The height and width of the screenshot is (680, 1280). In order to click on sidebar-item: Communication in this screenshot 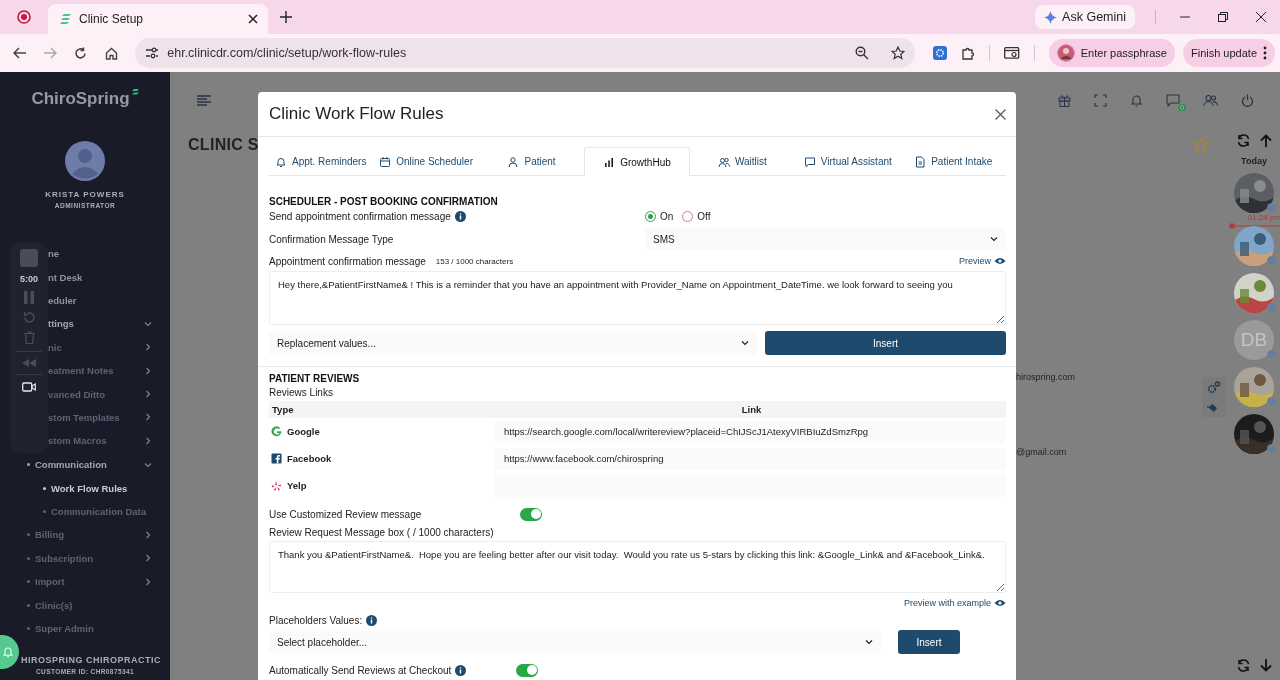, I will do `click(85, 465)`.